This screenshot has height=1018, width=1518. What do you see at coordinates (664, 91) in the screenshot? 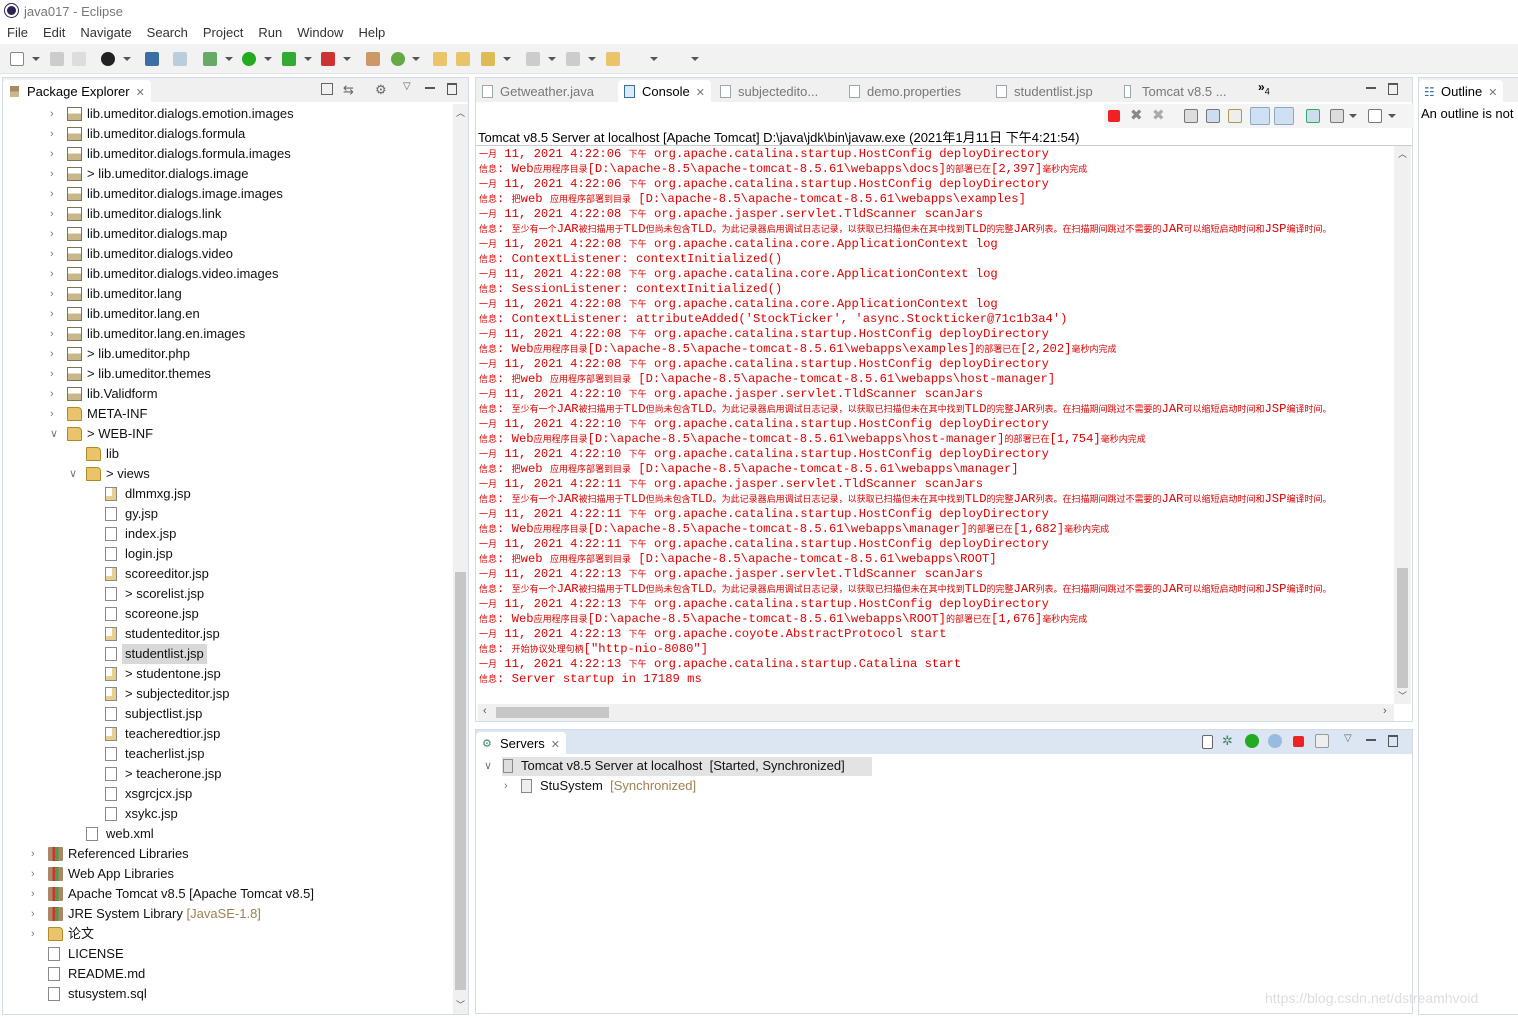
I see `tab-console: Console ✕` at bounding box center [664, 91].